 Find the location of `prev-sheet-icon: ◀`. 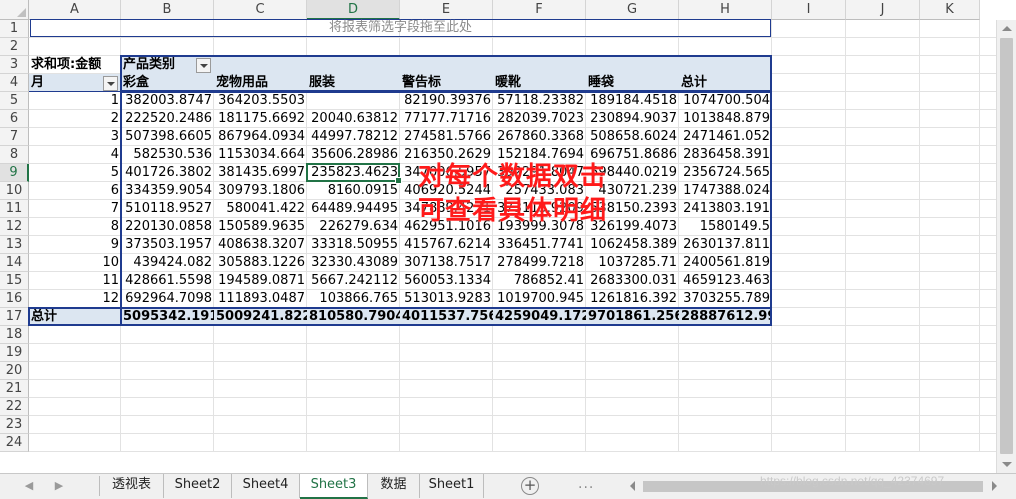

prev-sheet-icon: ◀ is located at coordinates (29, 486).